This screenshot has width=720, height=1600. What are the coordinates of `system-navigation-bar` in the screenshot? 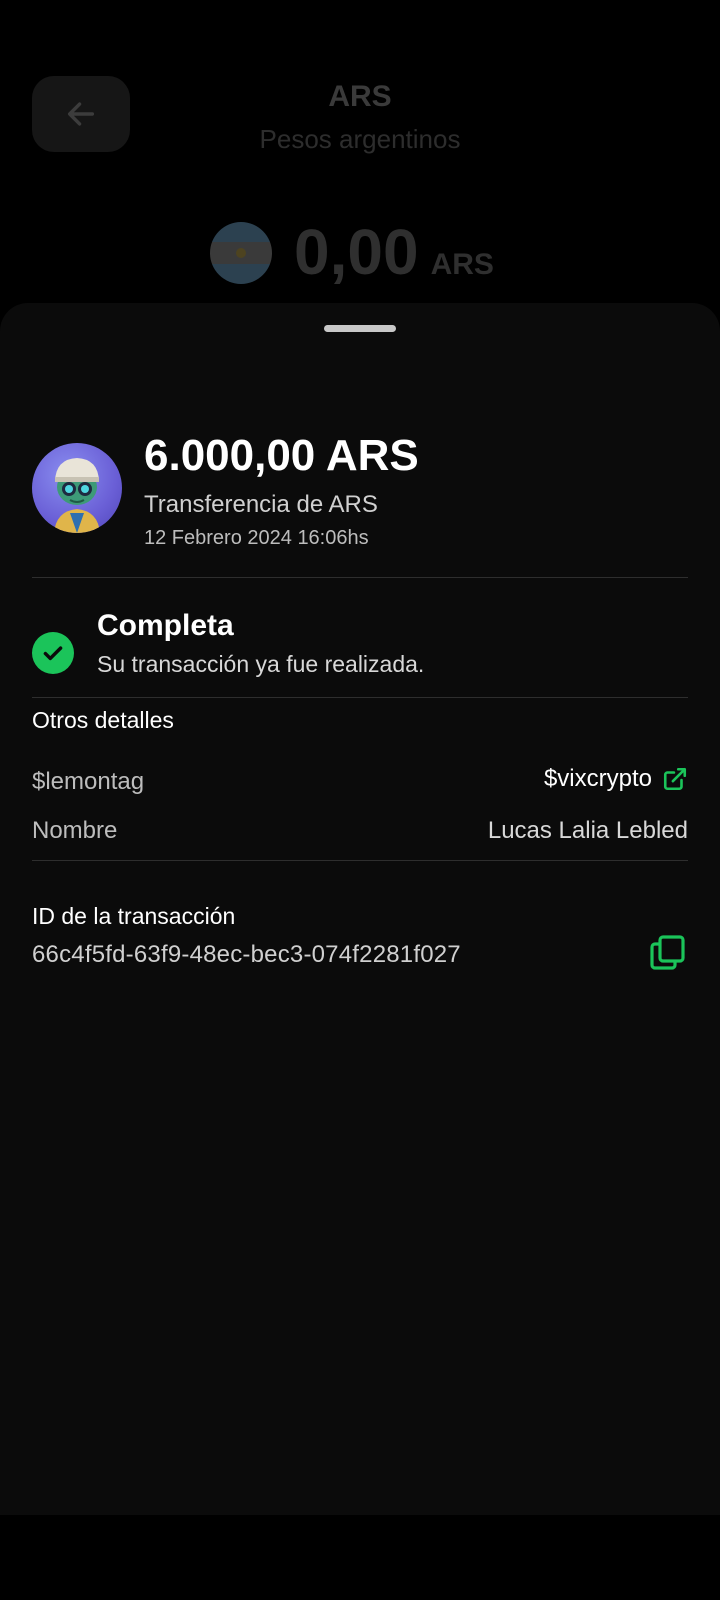 It's located at (360, 1557).